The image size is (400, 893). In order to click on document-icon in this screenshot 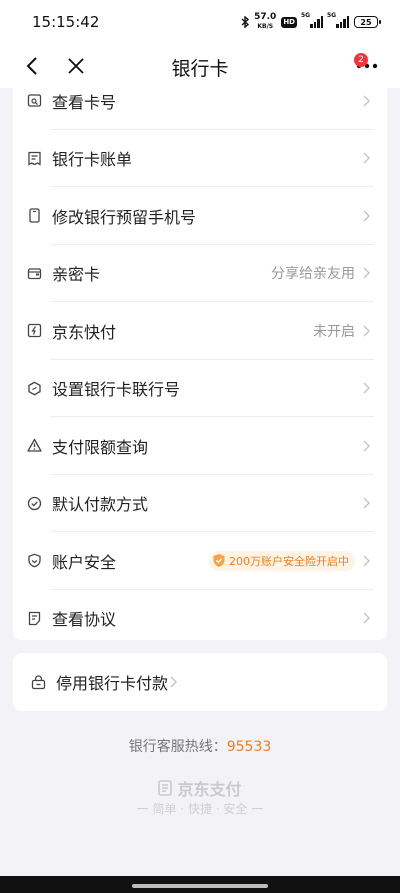, I will do `click(34, 618)`.